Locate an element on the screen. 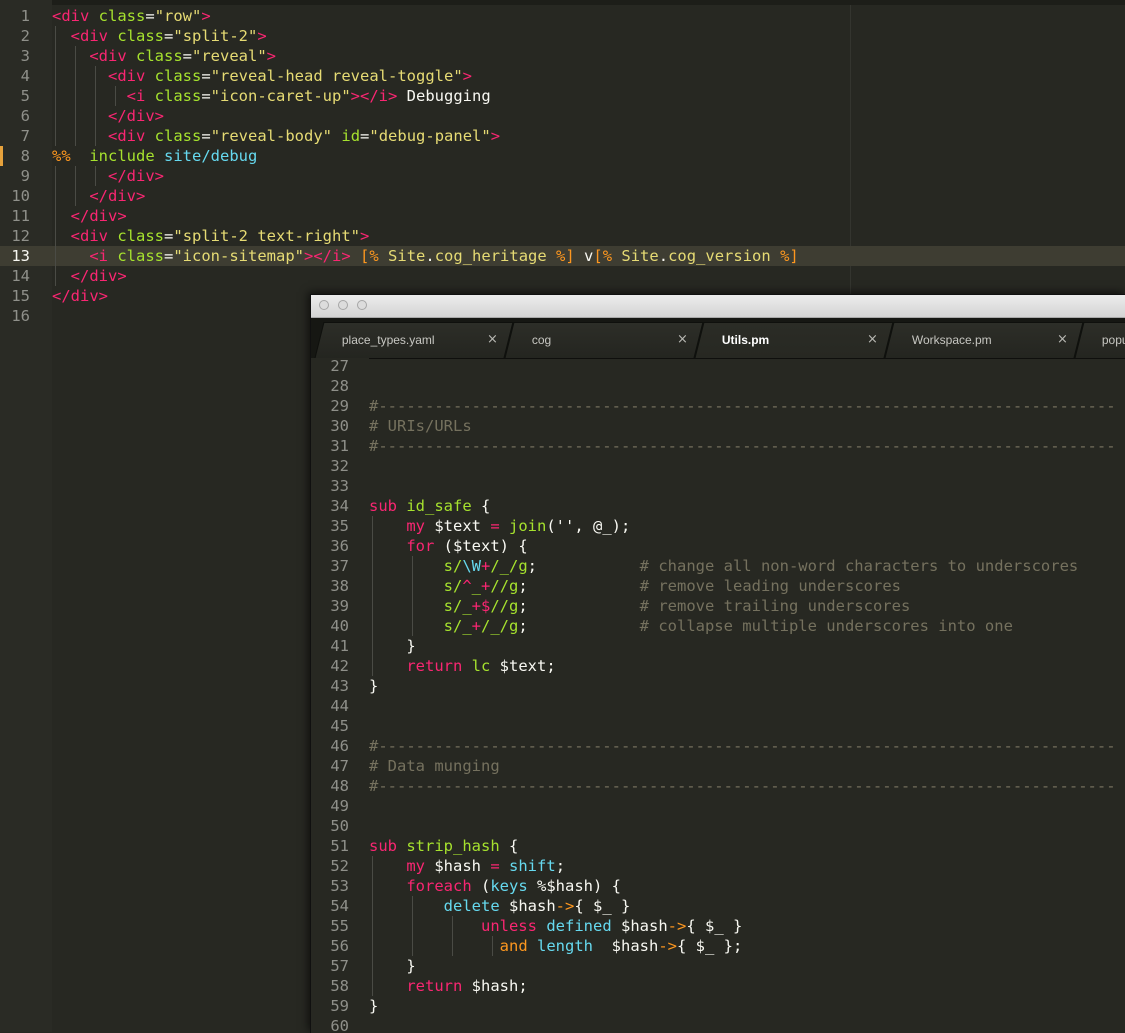  code-text: <i class="icon-caret-up"></i> Debugging is located at coordinates (271, 96).